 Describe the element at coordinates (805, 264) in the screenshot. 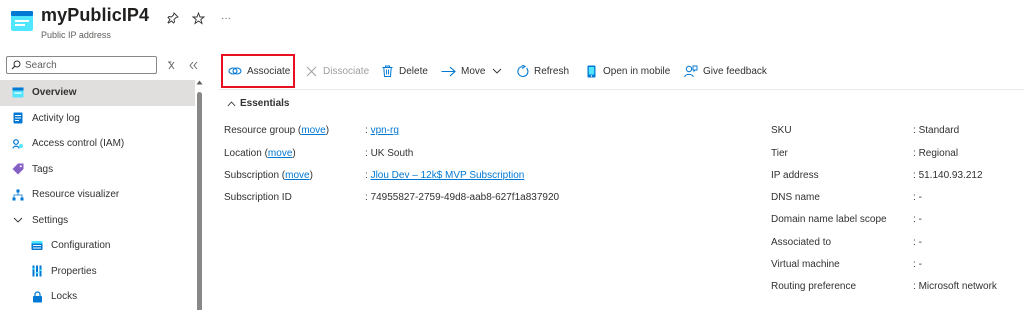

I see `property-label: Virtual machine` at that location.